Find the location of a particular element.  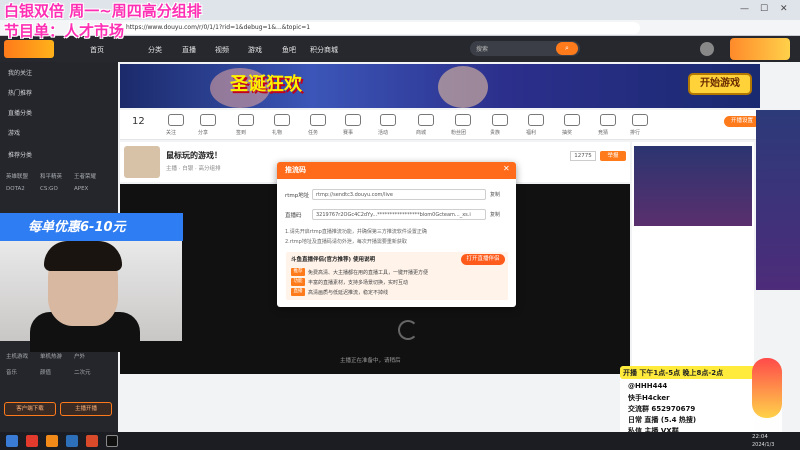

schedule-header: 开播 下午1点-5点 晚上8点-2点 is located at coordinates (673, 373).